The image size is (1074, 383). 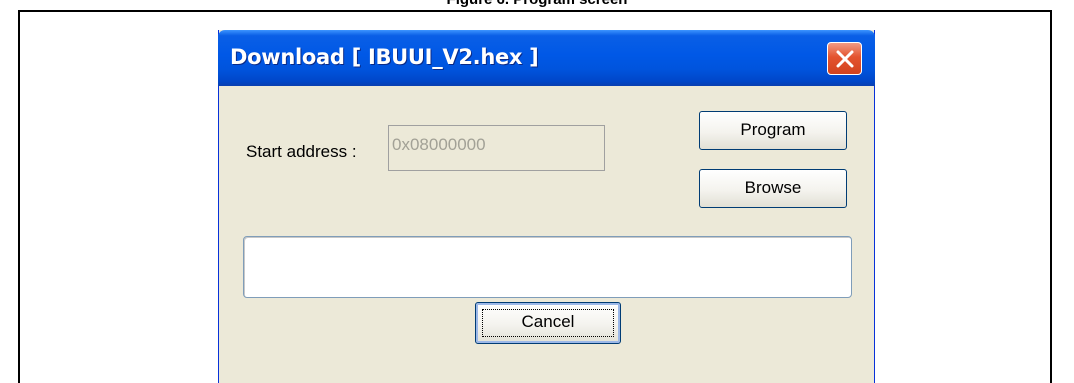 I want to click on browse-button: Browse, so click(x=773, y=188).